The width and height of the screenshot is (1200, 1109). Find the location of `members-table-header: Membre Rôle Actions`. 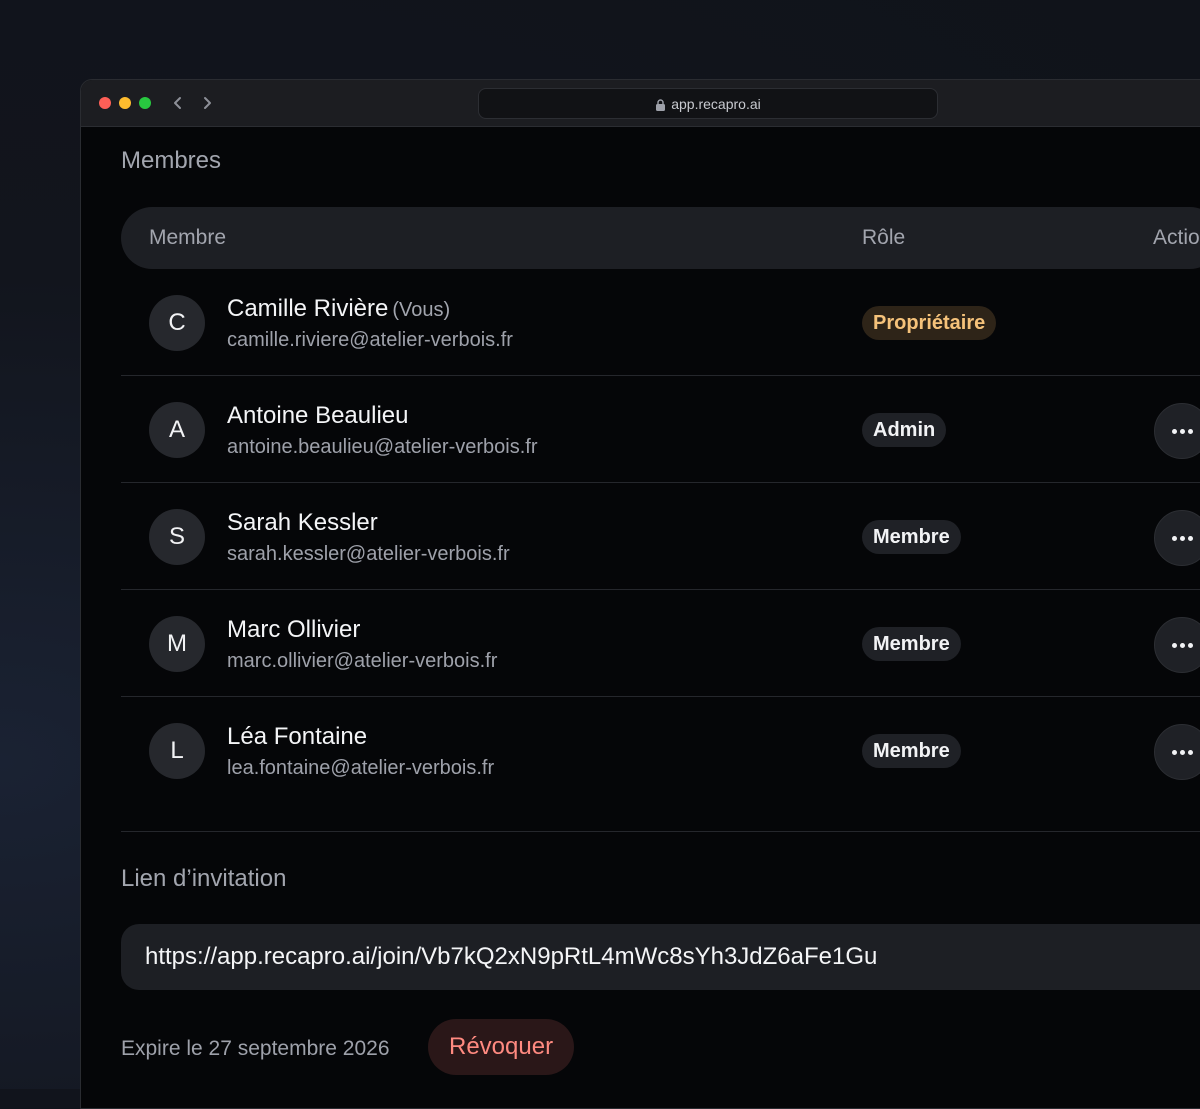

members-table-header: Membre Rôle Actions is located at coordinates (660, 238).